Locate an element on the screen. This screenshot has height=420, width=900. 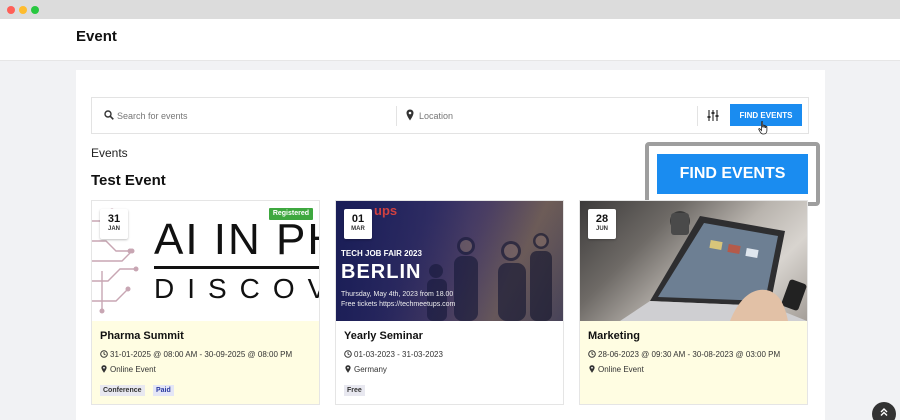
image-headline-text: AI IN PHA is located at coordinates (236, 239).